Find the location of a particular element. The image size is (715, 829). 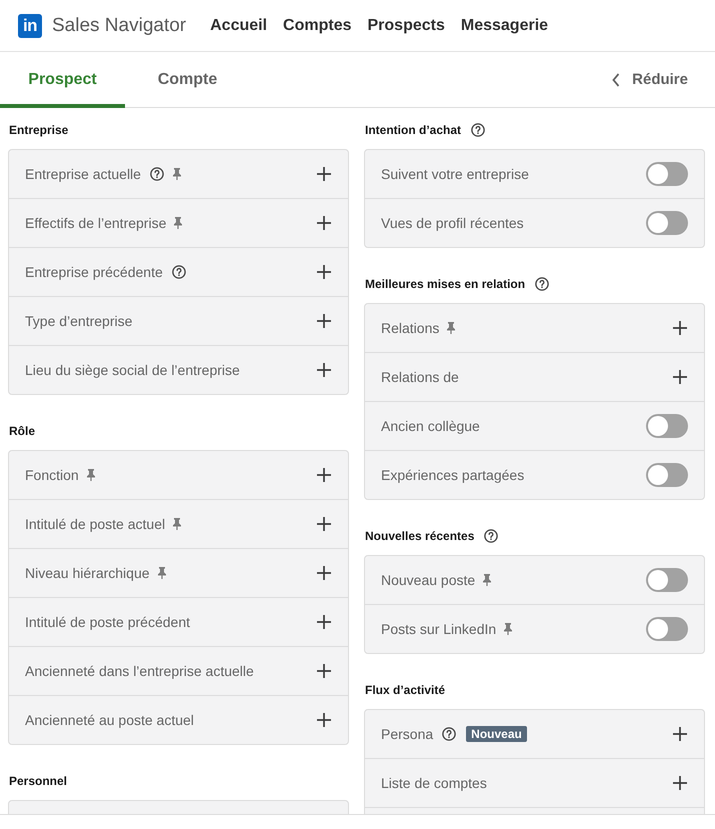

filter-label: Intitulé de poste actuel is located at coordinates (95, 524).